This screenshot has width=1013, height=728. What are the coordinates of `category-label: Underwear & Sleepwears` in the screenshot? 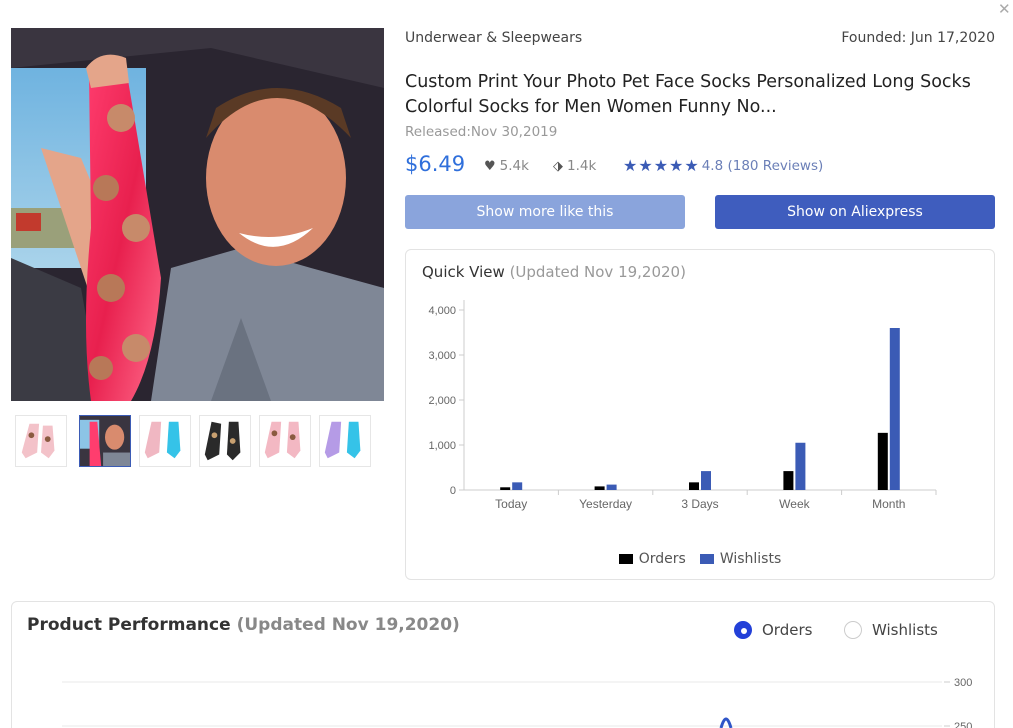 It's located at (493, 38).